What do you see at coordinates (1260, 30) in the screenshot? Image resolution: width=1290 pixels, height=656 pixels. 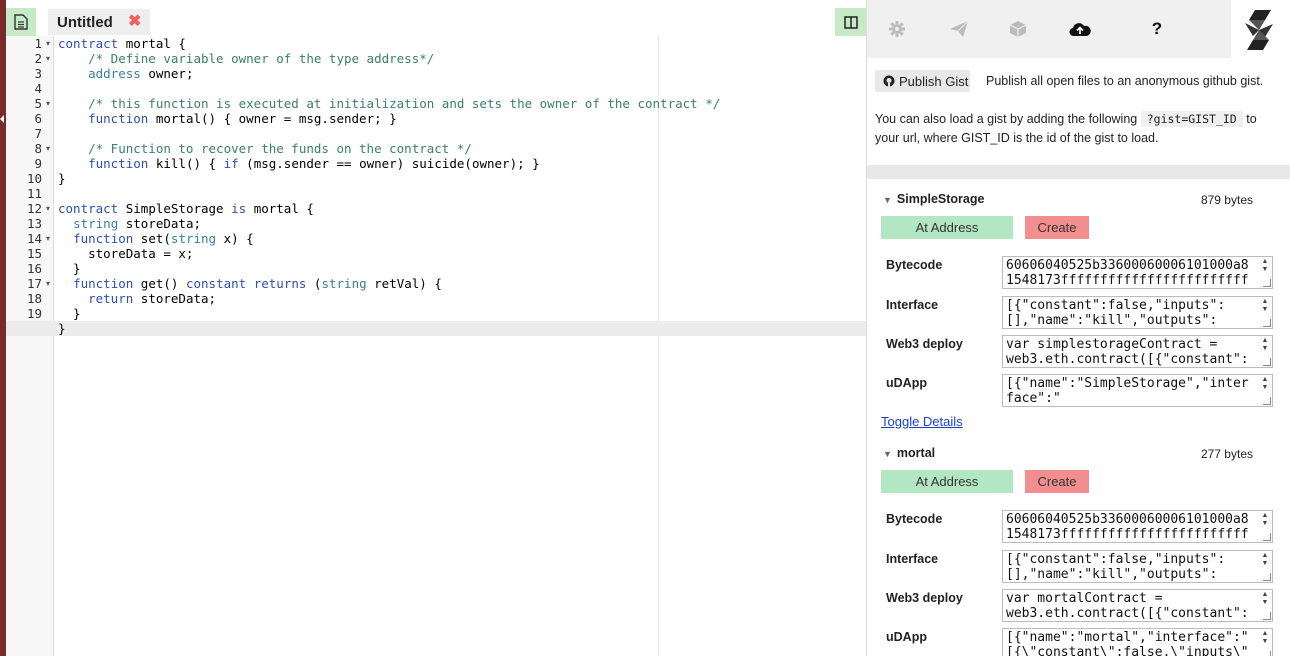 I see `solidity-logo` at bounding box center [1260, 30].